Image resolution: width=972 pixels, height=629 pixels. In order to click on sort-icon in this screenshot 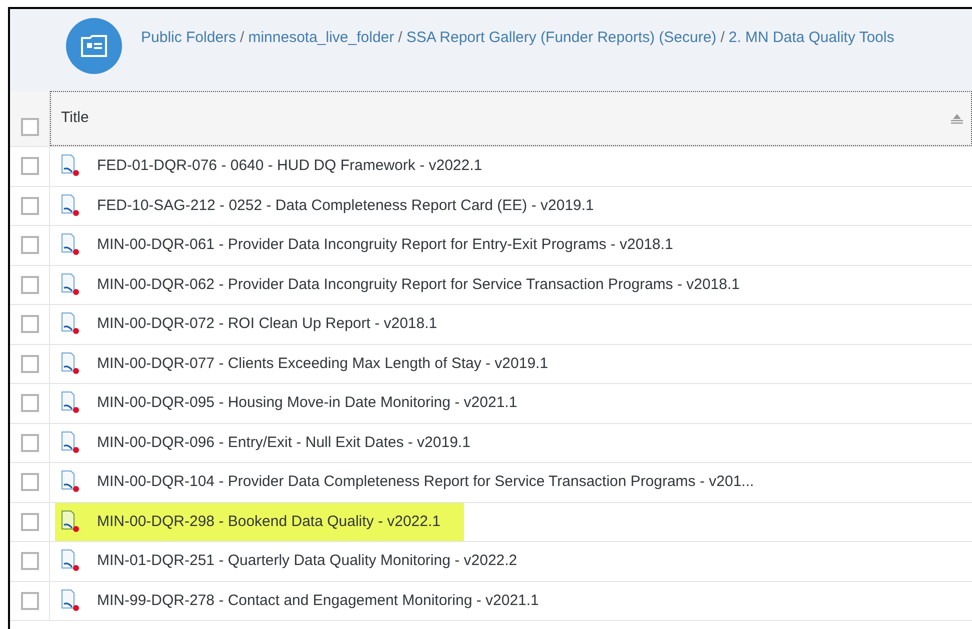, I will do `click(957, 119)`.